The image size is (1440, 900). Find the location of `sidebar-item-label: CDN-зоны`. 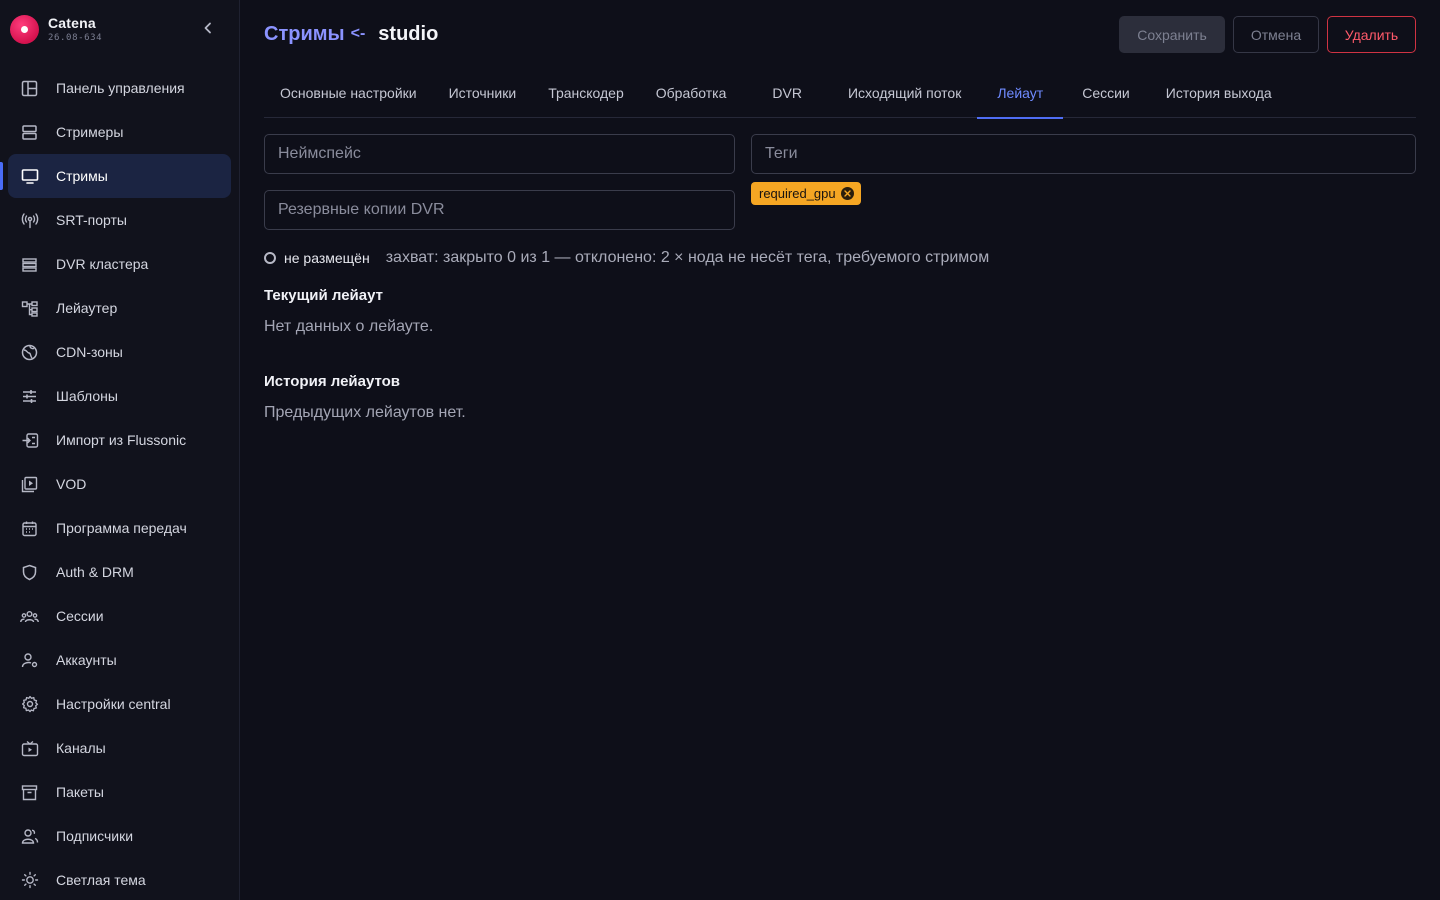

sidebar-item-label: CDN-зоны is located at coordinates (89, 352).